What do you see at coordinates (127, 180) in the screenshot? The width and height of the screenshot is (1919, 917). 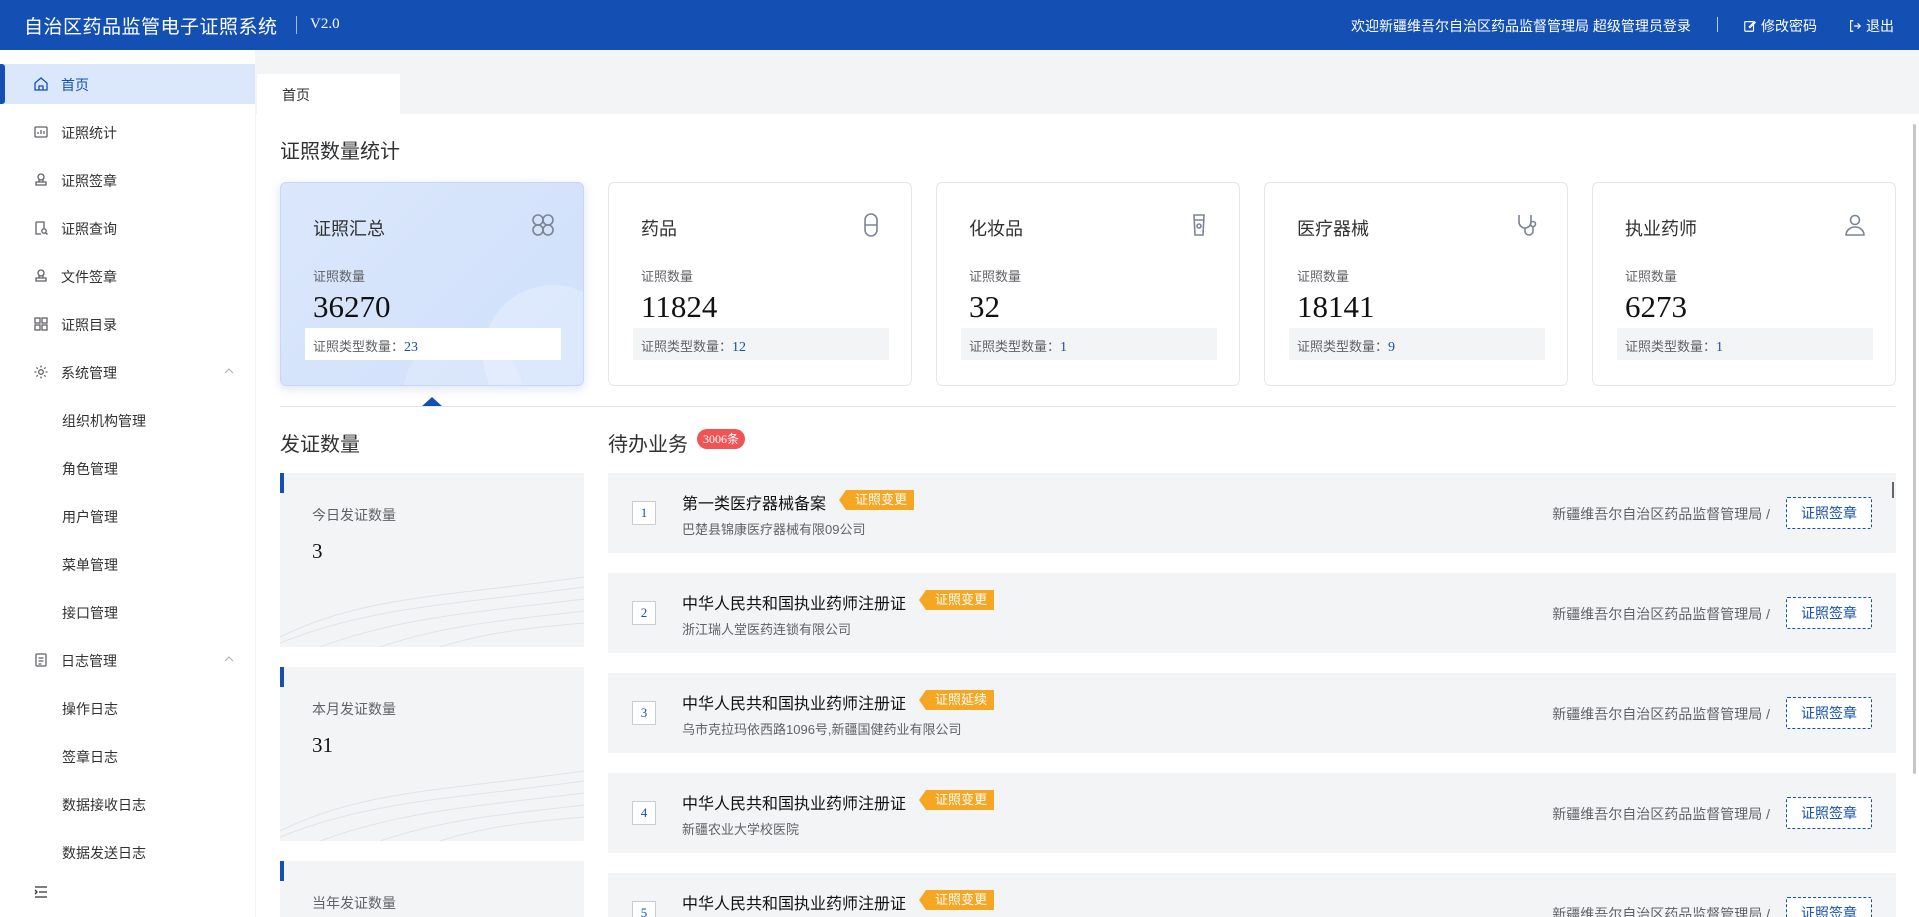 I see `sidebar-item-license-sign: 证照签章` at bounding box center [127, 180].